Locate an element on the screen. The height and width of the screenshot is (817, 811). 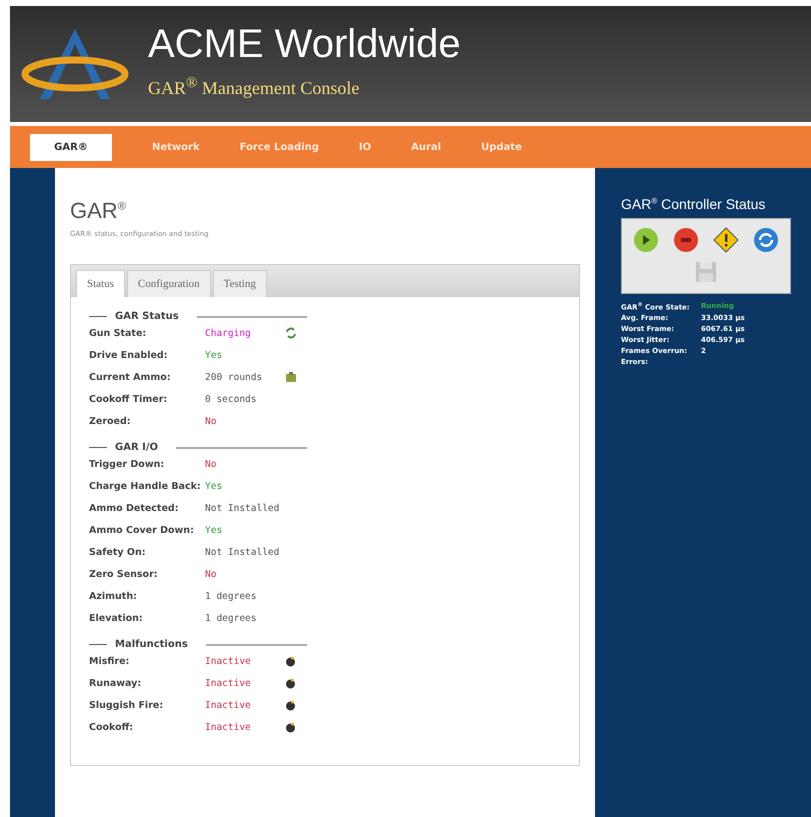
field-label: Ammo Detected: is located at coordinates (134, 508).